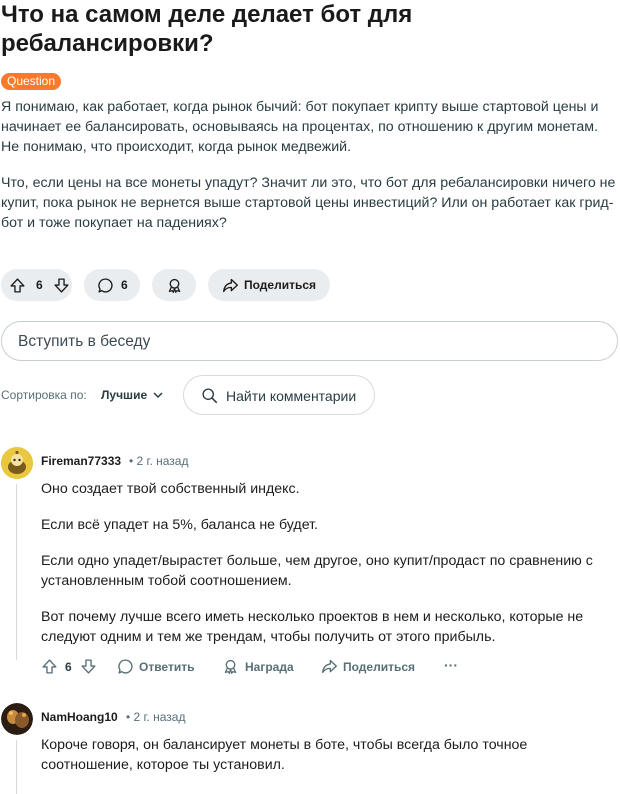 The width and height of the screenshot is (620, 794). Describe the element at coordinates (31, 81) in the screenshot. I see `post-flair: Question` at that location.